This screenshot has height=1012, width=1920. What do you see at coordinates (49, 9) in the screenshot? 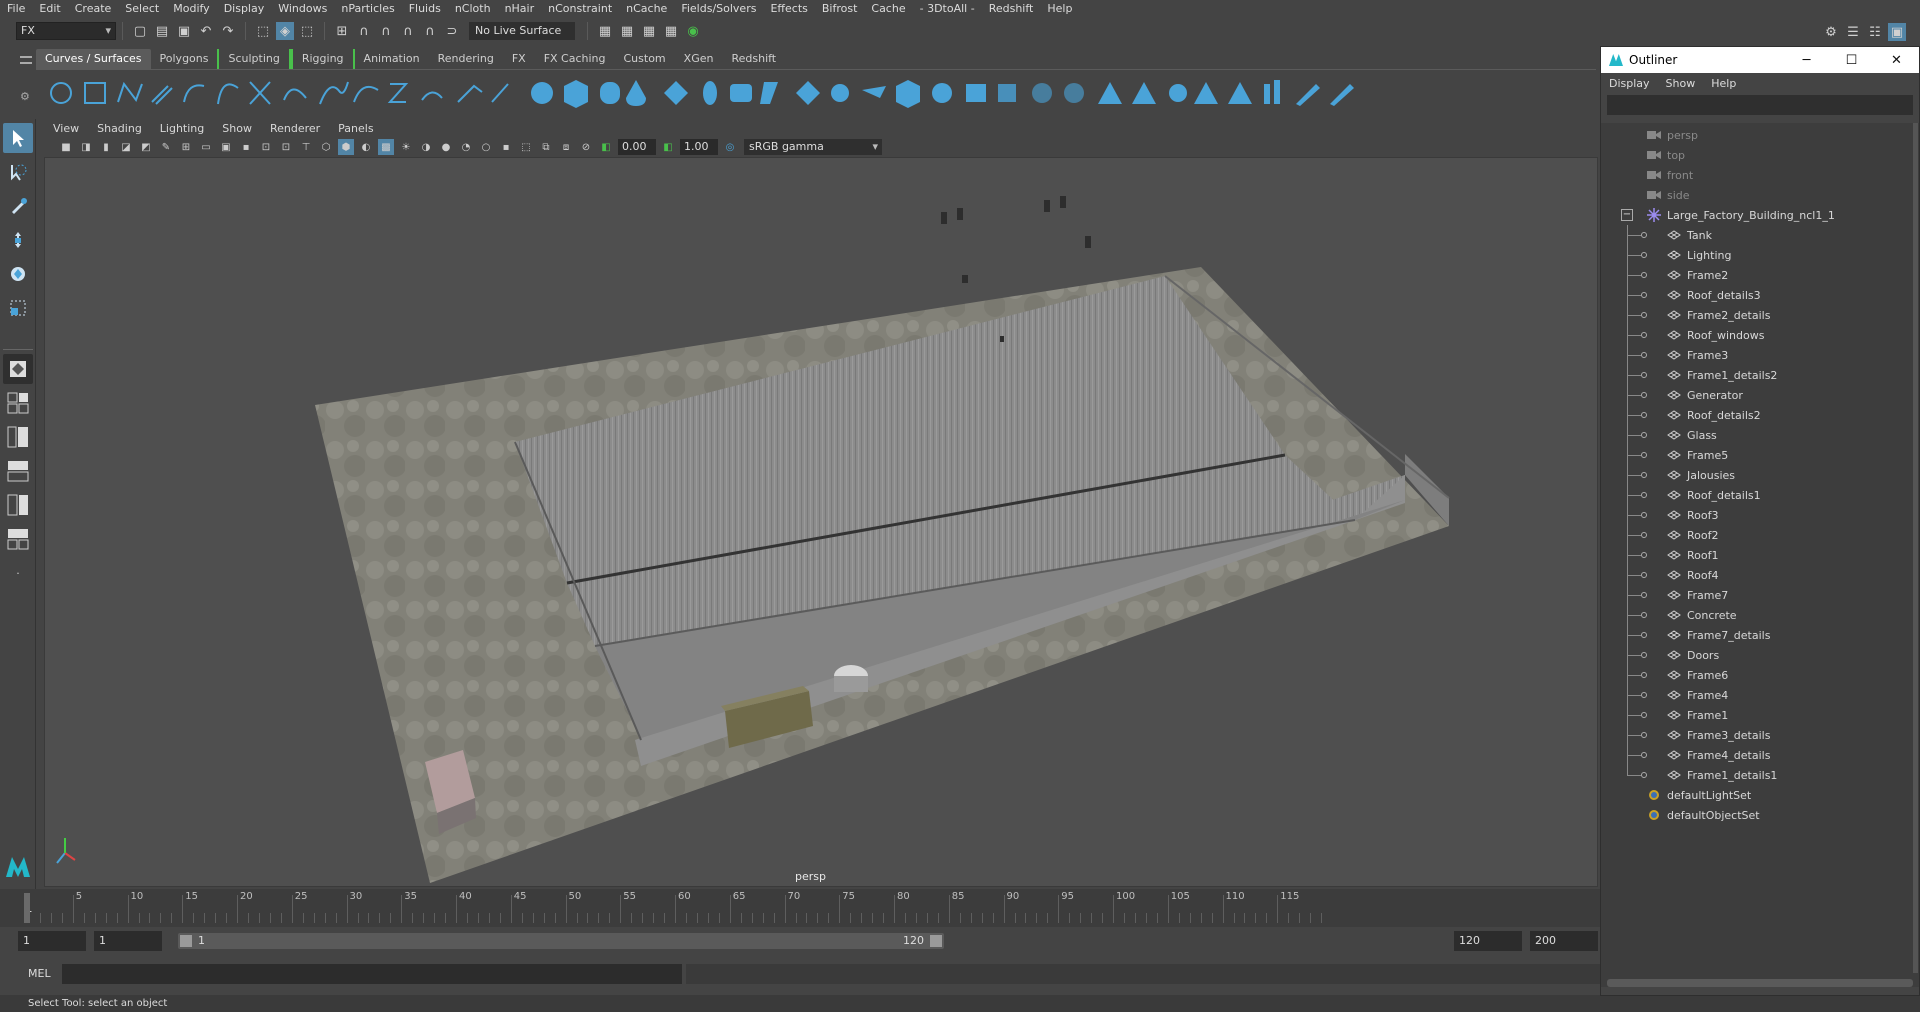
I see `menu-edit: Edit` at bounding box center [49, 9].